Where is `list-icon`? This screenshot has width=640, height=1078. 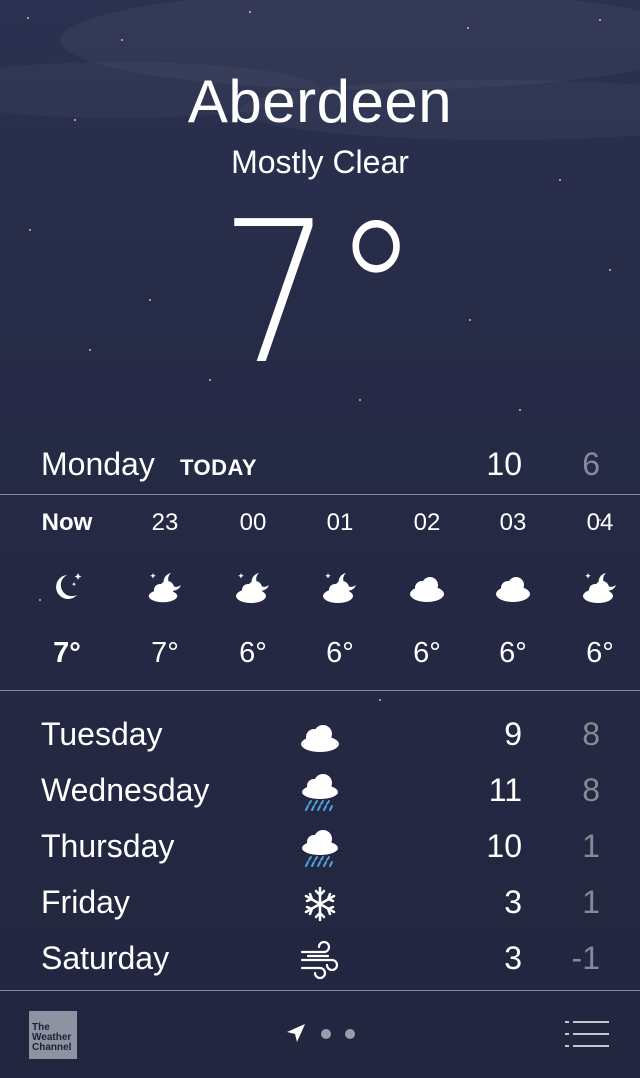
list-icon is located at coordinates (587, 1034).